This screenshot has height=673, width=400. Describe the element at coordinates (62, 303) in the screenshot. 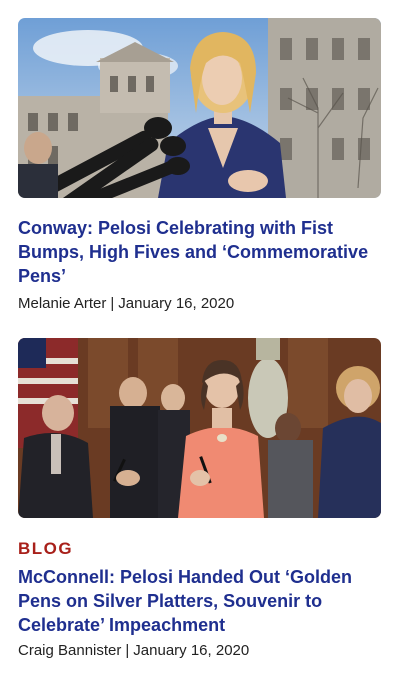

I see `article-author: Melanie Arter` at that location.